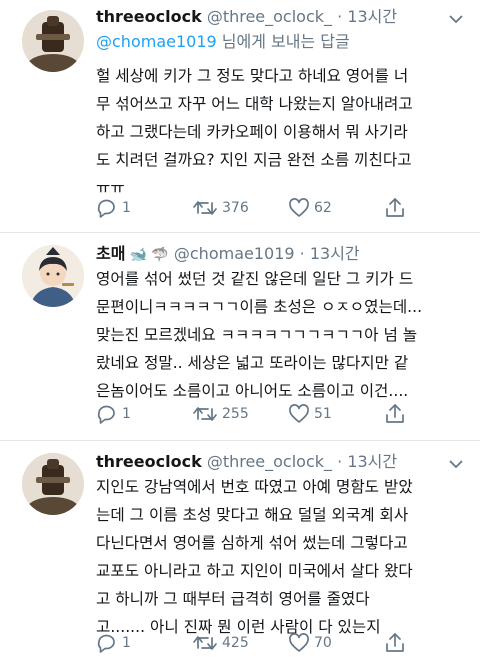 The width and height of the screenshot is (480, 668). Describe the element at coordinates (310, 643) in the screenshot. I see `like-button: 70` at that location.